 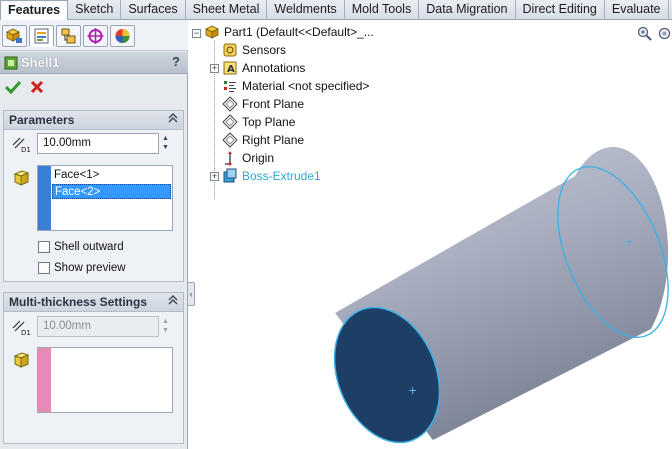 I want to click on parameters-header: Parameters, so click(x=93, y=120).